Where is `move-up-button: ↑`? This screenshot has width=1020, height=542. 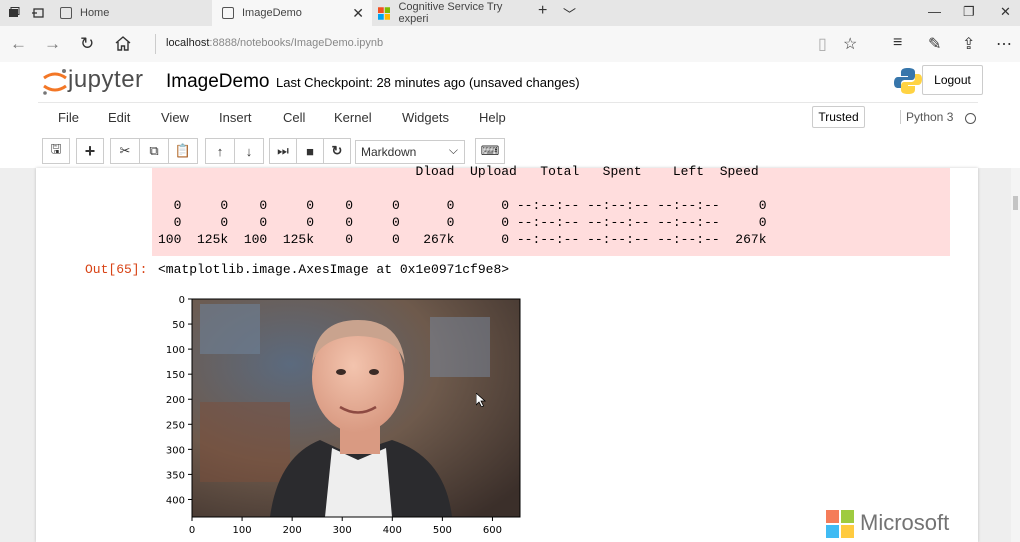 move-up-button: ↑ is located at coordinates (220, 151).